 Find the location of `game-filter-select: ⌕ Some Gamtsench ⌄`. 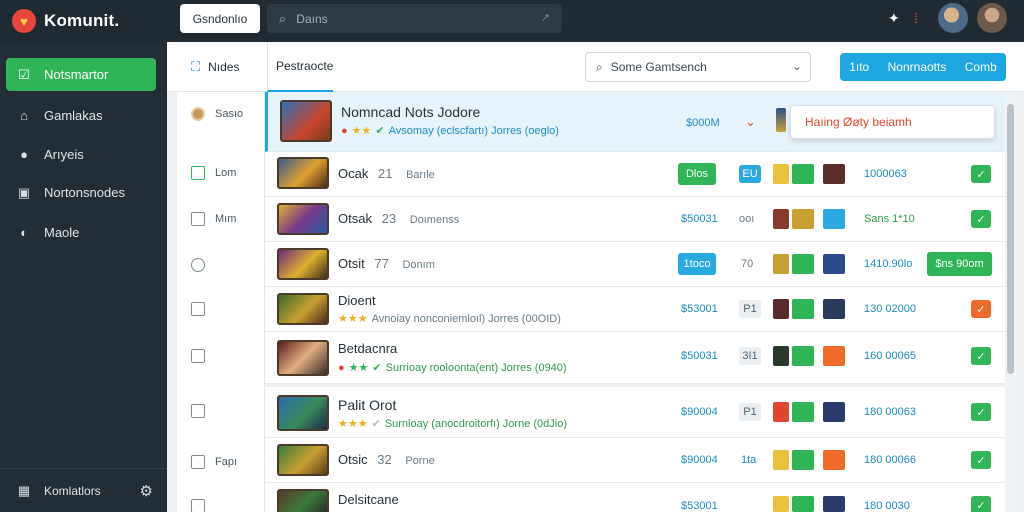

game-filter-select: ⌕ Some Gamtsench ⌄ is located at coordinates (698, 67).